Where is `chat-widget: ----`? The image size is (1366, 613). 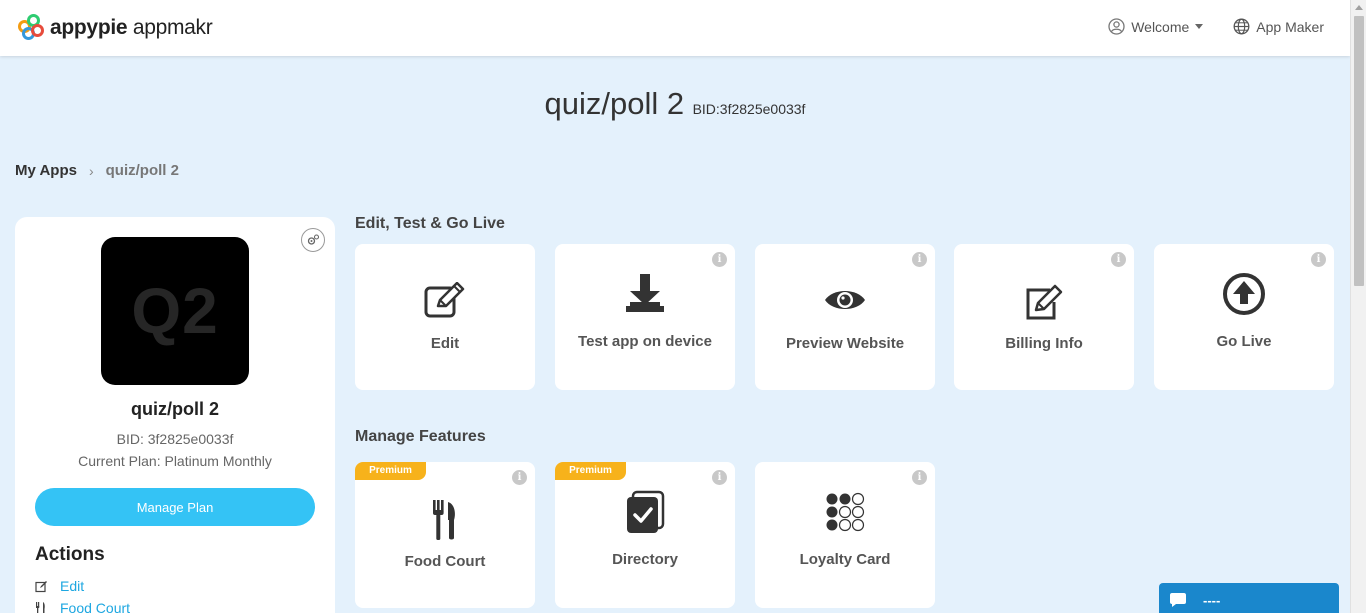
chat-widget: ---- is located at coordinates (1249, 598).